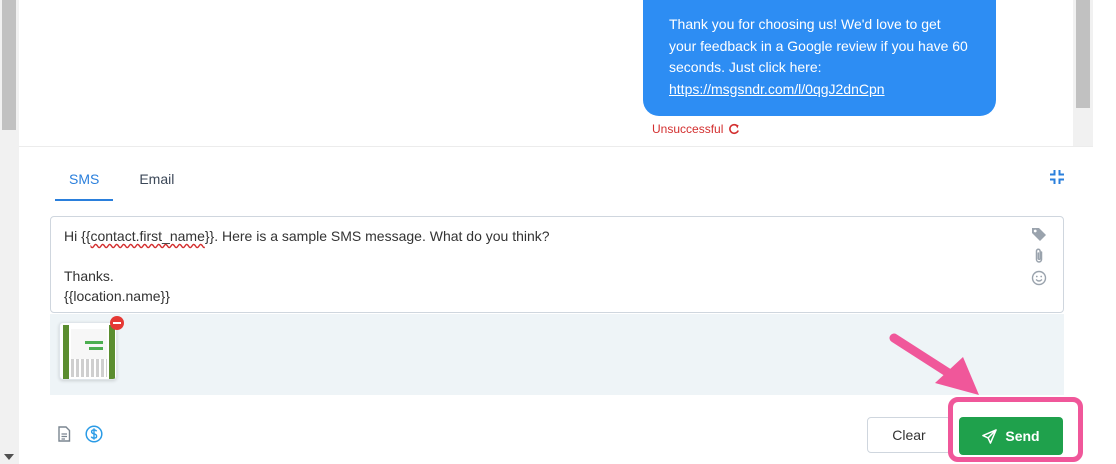 The image size is (1116, 464). Describe the element at coordinates (89, 276) in the screenshot. I see `editor-line-3: Thanks.` at that location.